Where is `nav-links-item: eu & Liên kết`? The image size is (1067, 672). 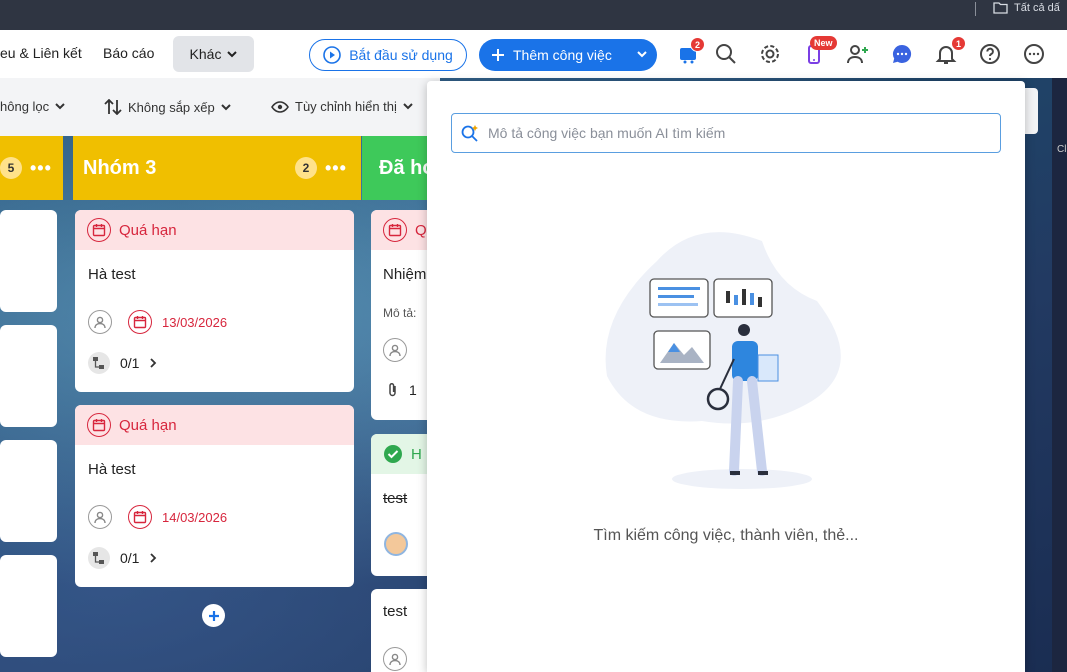 nav-links-item: eu & Liên kết is located at coordinates (41, 53).